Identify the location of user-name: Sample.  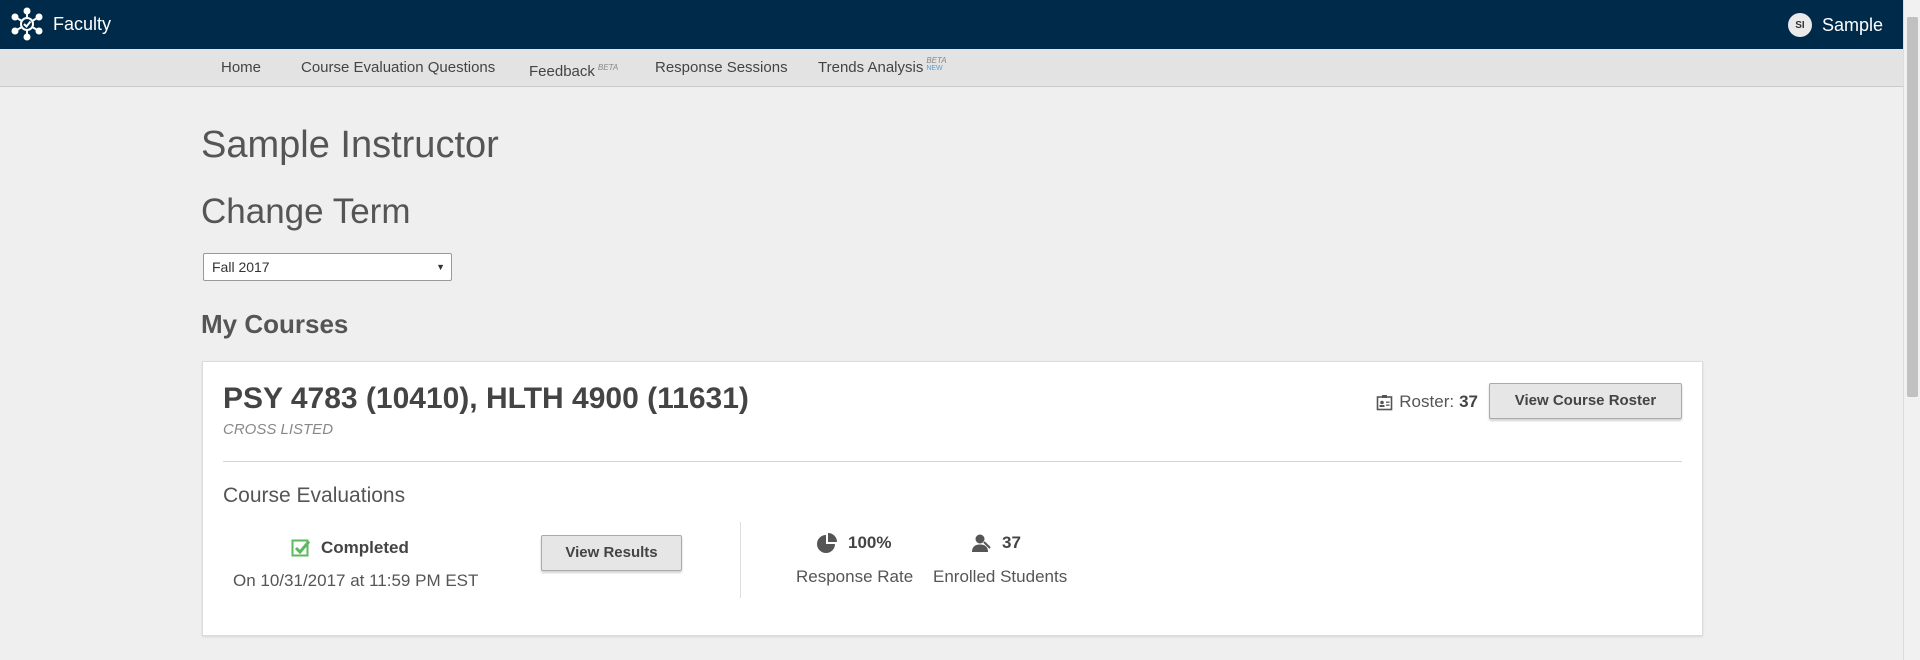
(1852, 24).